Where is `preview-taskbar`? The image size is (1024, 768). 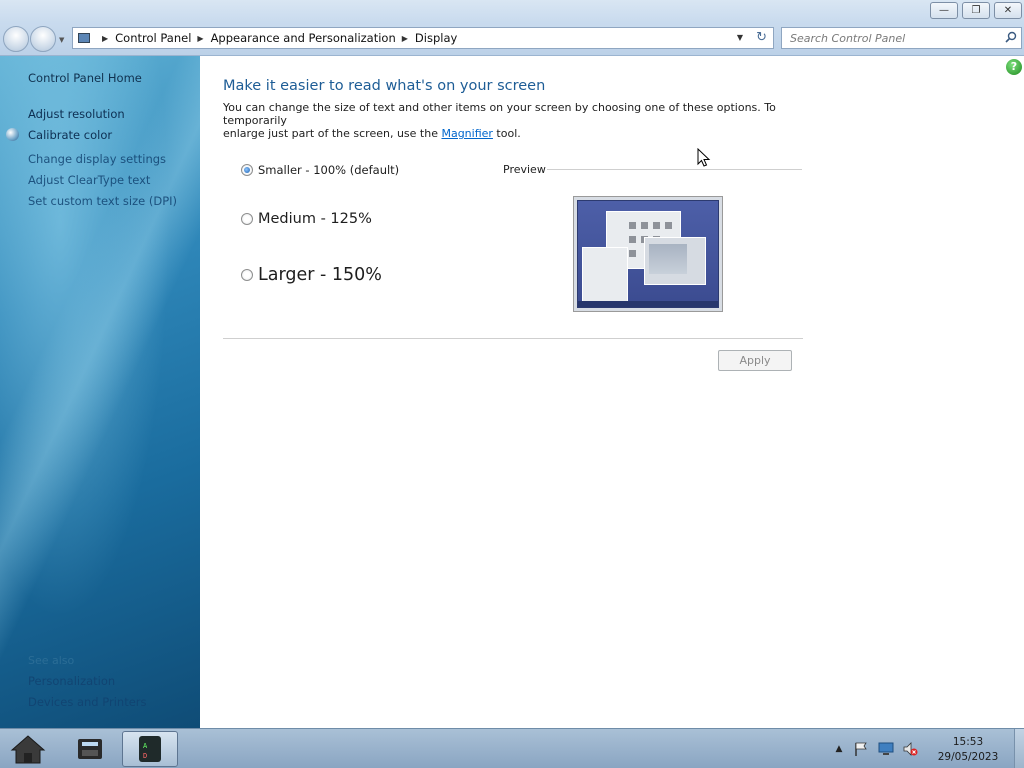
preview-taskbar is located at coordinates (648, 304).